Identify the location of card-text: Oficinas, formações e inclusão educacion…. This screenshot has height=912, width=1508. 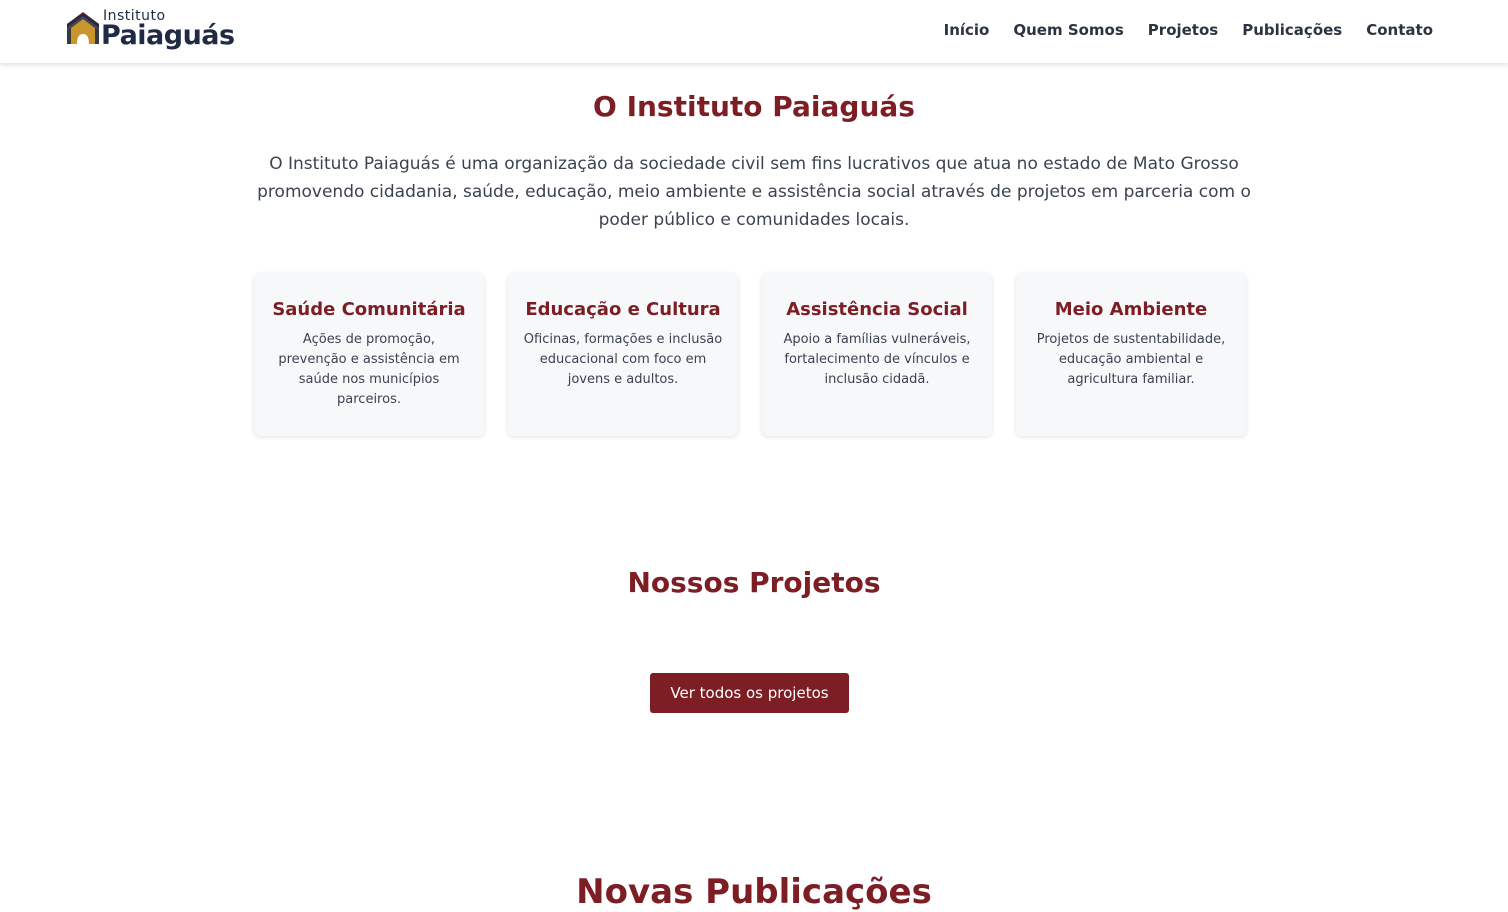
(623, 359).